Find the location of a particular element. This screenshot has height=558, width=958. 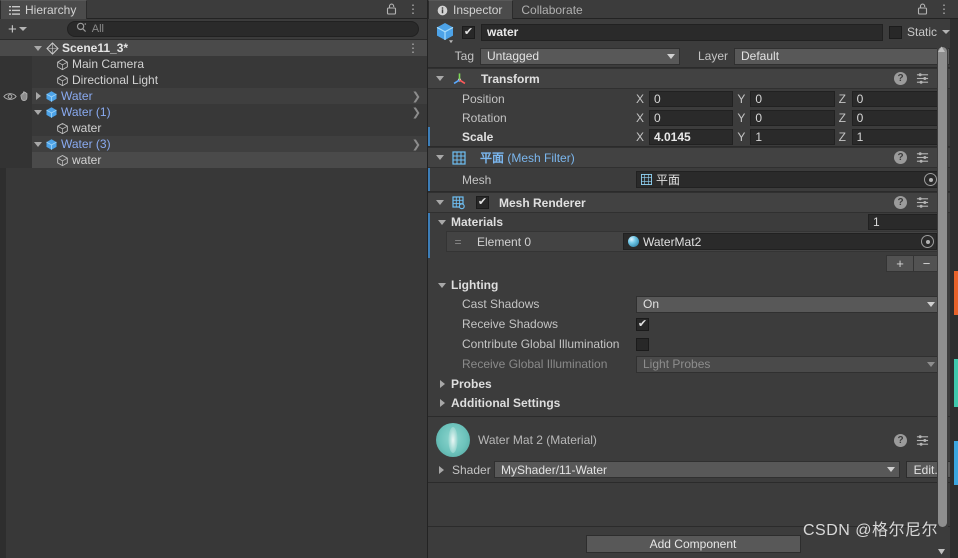

additional-settings-foldout is located at coordinates (442, 402).